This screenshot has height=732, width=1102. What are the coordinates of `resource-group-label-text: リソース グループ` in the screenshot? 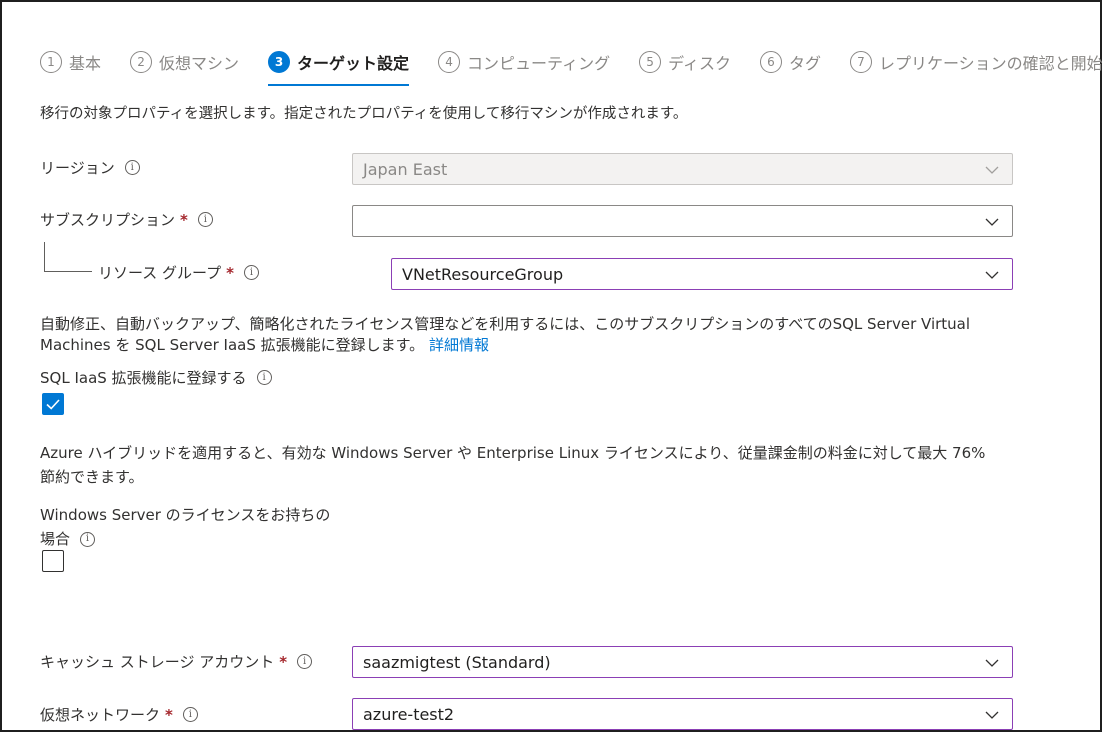 It's located at (160, 273).